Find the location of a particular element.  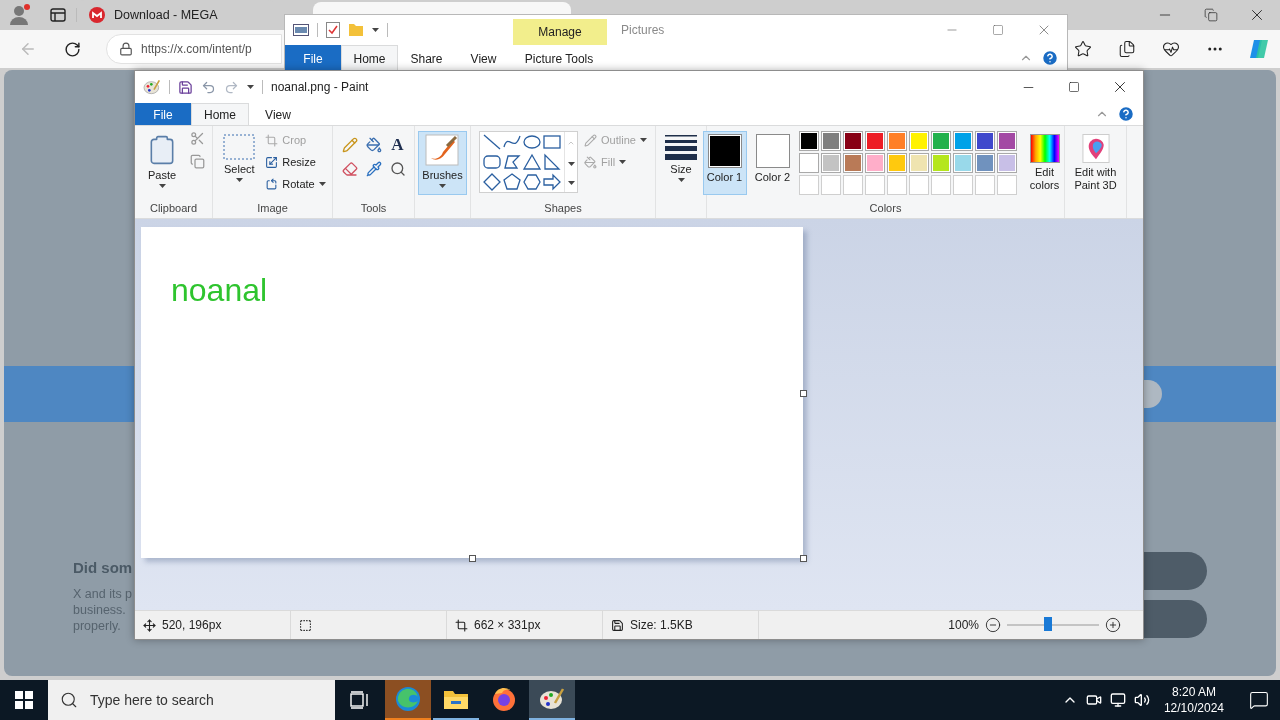

cut-icon is located at coordinates (197, 138).